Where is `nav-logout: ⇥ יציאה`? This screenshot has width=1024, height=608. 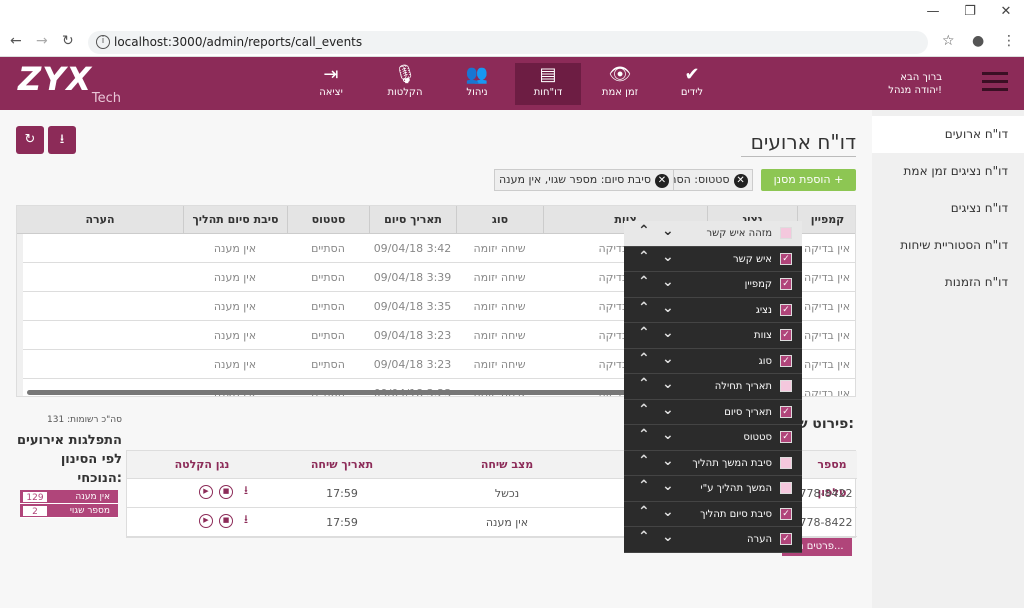
nav-logout: ⇥ יציאה is located at coordinates (331, 84).